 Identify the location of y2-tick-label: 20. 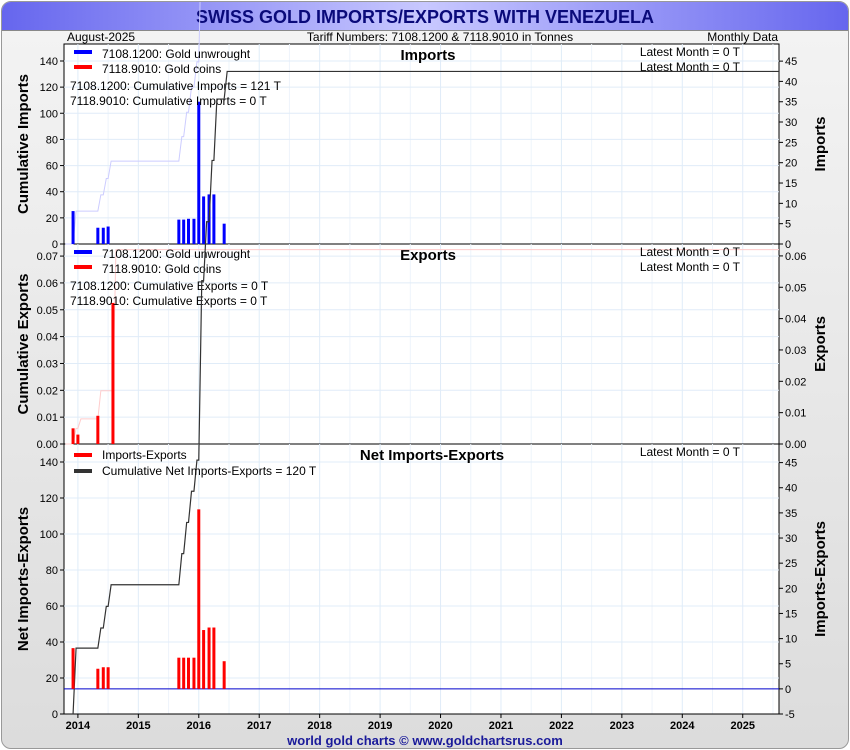
(791, 589).